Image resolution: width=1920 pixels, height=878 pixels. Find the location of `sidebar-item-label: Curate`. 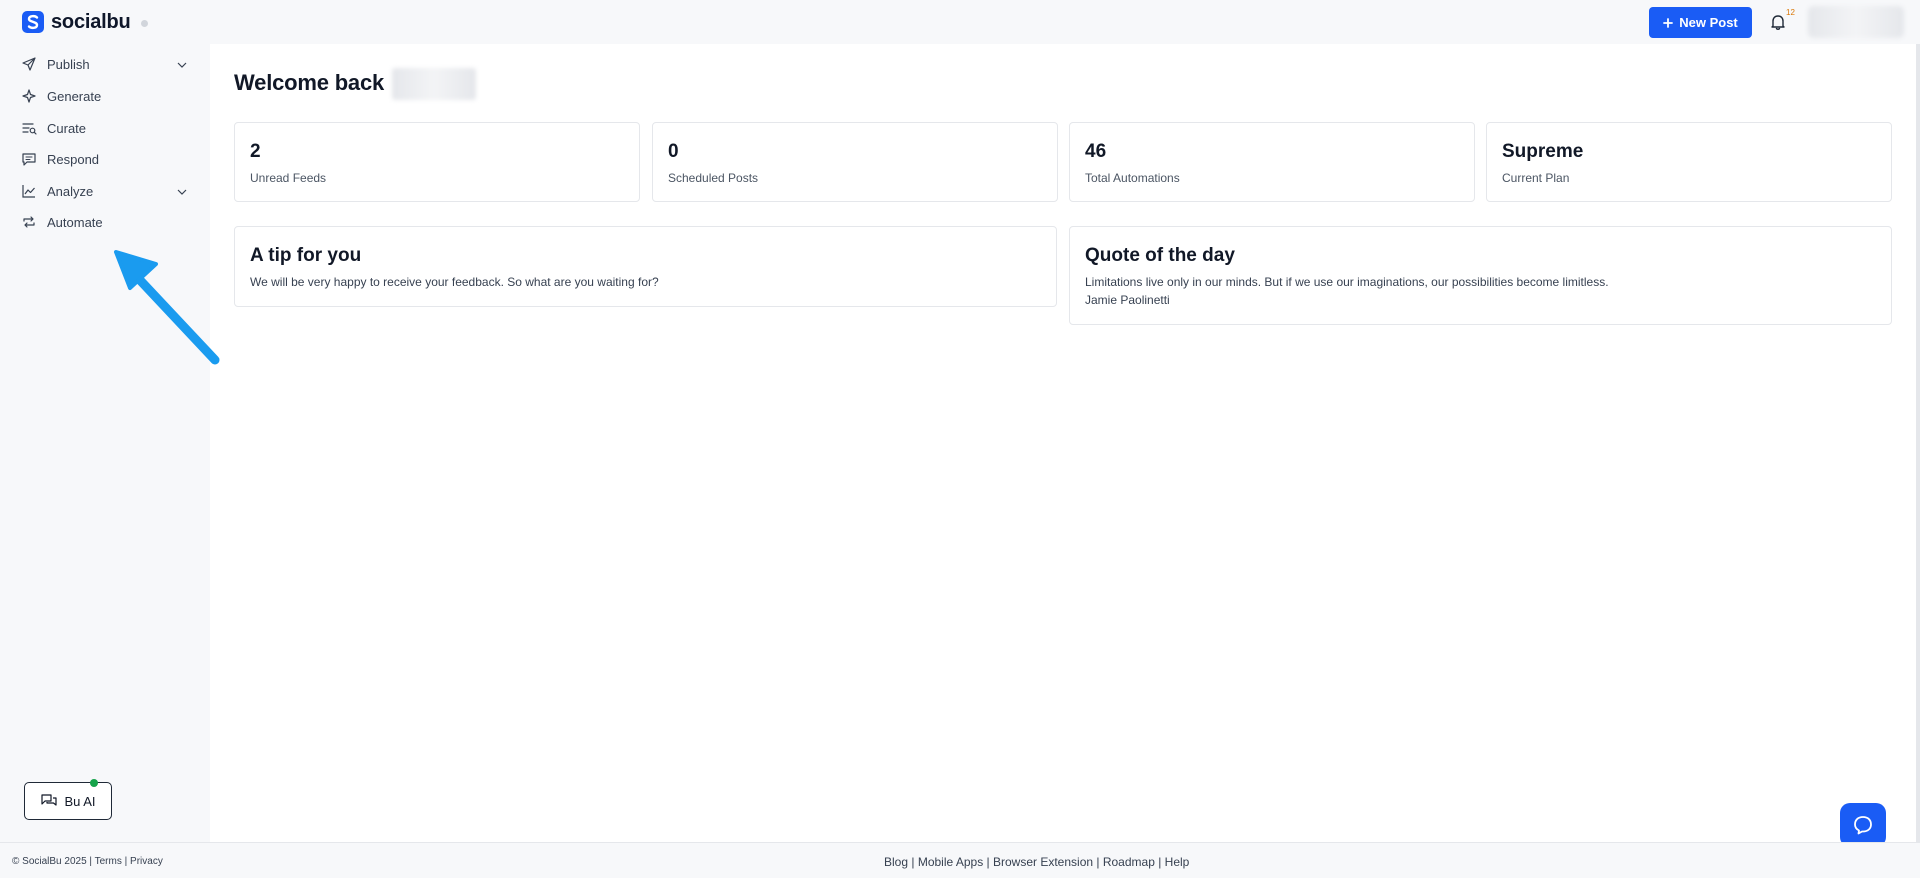

sidebar-item-label: Curate is located at coordinates (67, 128).